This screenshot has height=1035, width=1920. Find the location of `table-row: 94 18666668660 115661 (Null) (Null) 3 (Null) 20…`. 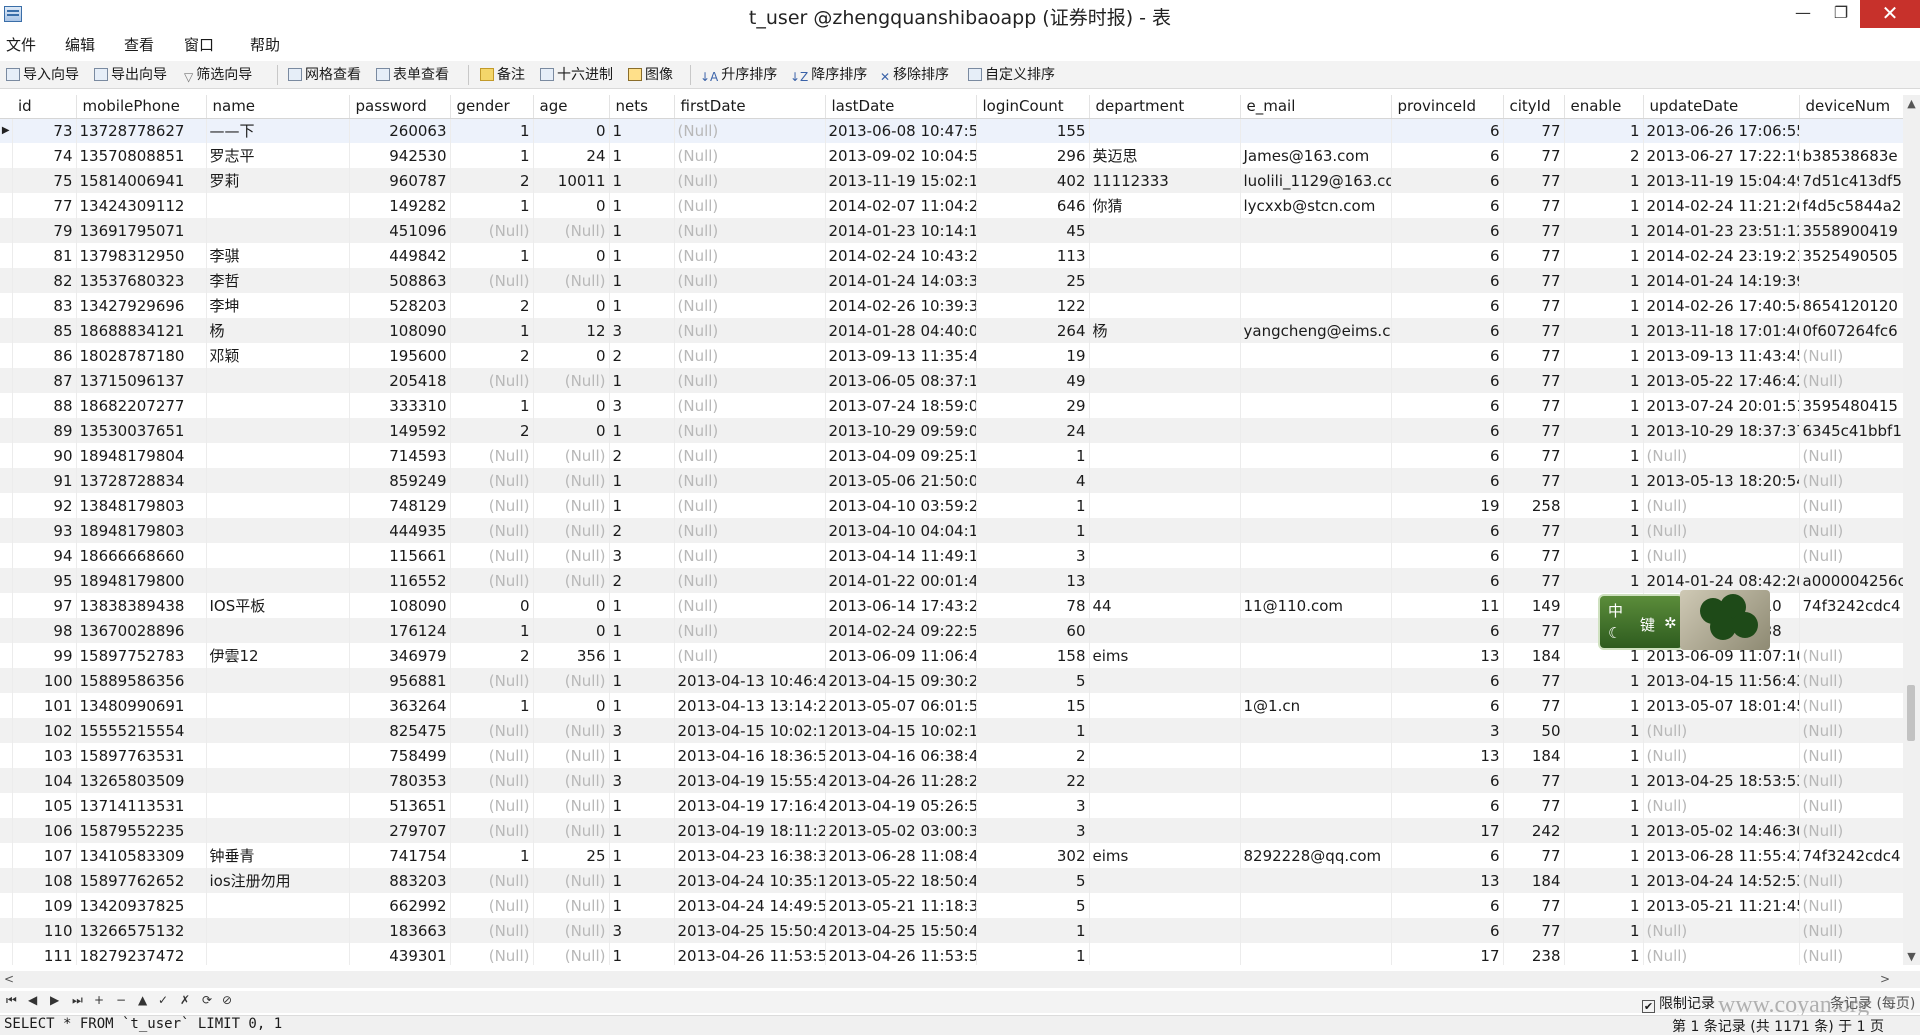

table-row: 94 18666668660 115661 (Null) (Null) 3 (Null) 20… is located at coordinates (951, 555).